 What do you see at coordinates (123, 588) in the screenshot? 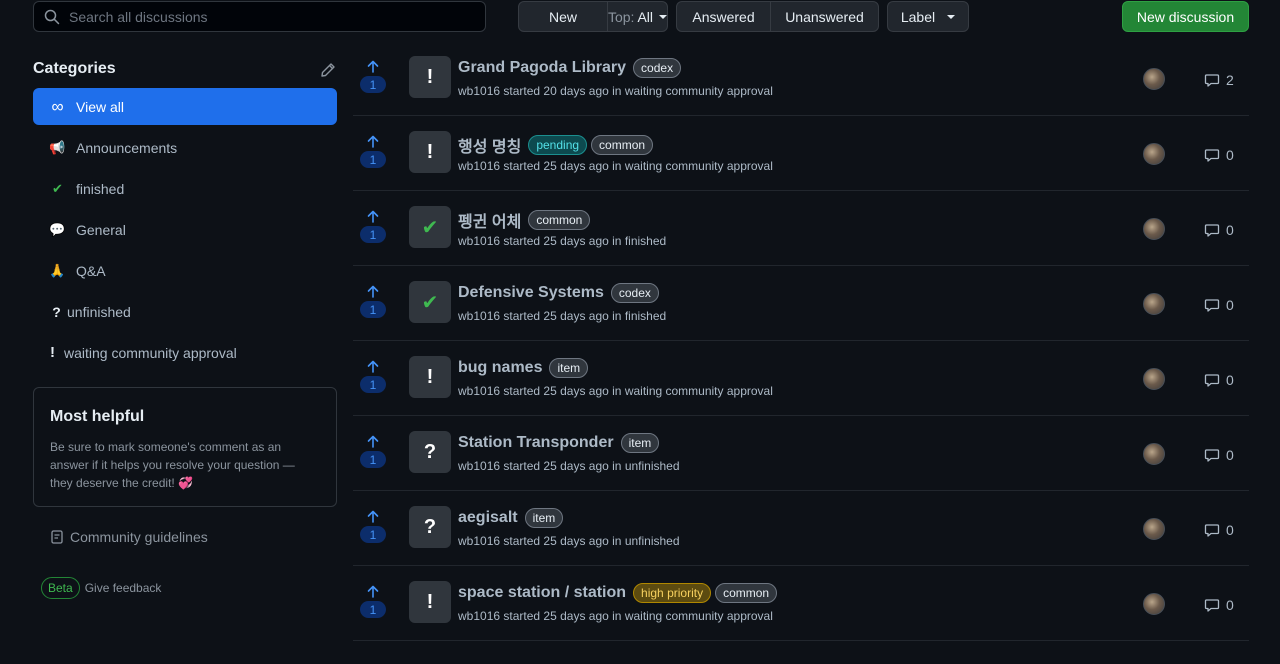
I see `give-feedback-link: Give feedback` at bounding box center [123, 588].